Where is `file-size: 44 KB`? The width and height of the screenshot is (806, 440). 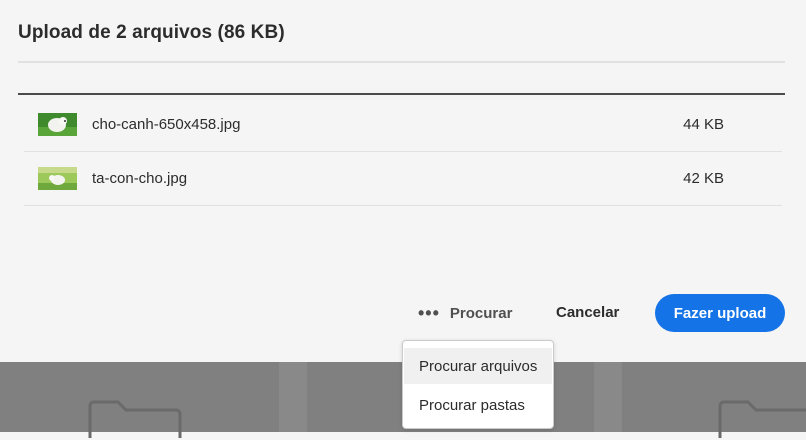 file-size: 44 KB is located at coordinates (703, 124).